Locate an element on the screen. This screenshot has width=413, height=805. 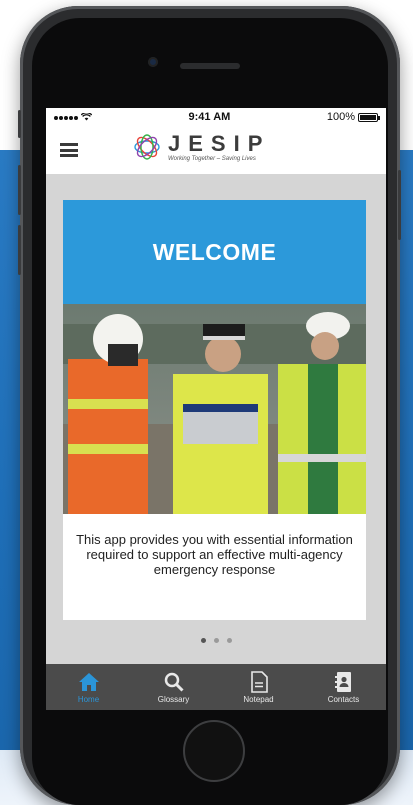
tab-notepad-label: Notepad is located at coordinates (258, 699).